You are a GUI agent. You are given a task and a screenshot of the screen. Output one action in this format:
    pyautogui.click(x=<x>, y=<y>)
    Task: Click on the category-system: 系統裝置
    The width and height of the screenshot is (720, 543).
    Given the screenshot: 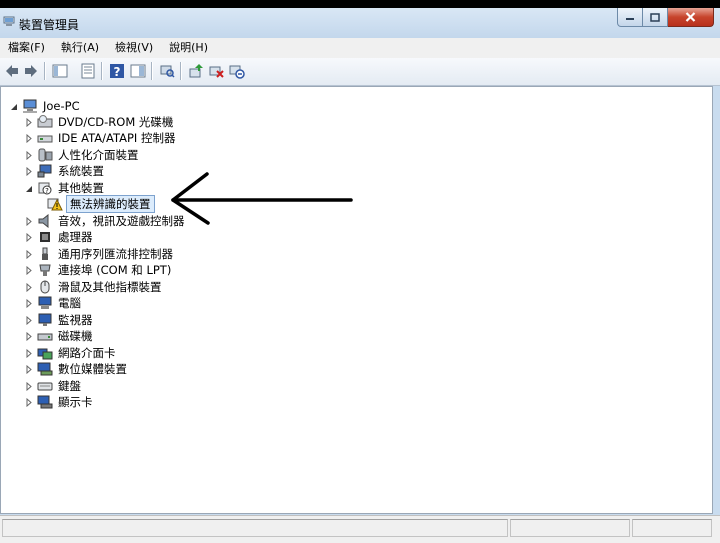 What is the action you would take?
    pyautogui.click(x=65, y=171)
    